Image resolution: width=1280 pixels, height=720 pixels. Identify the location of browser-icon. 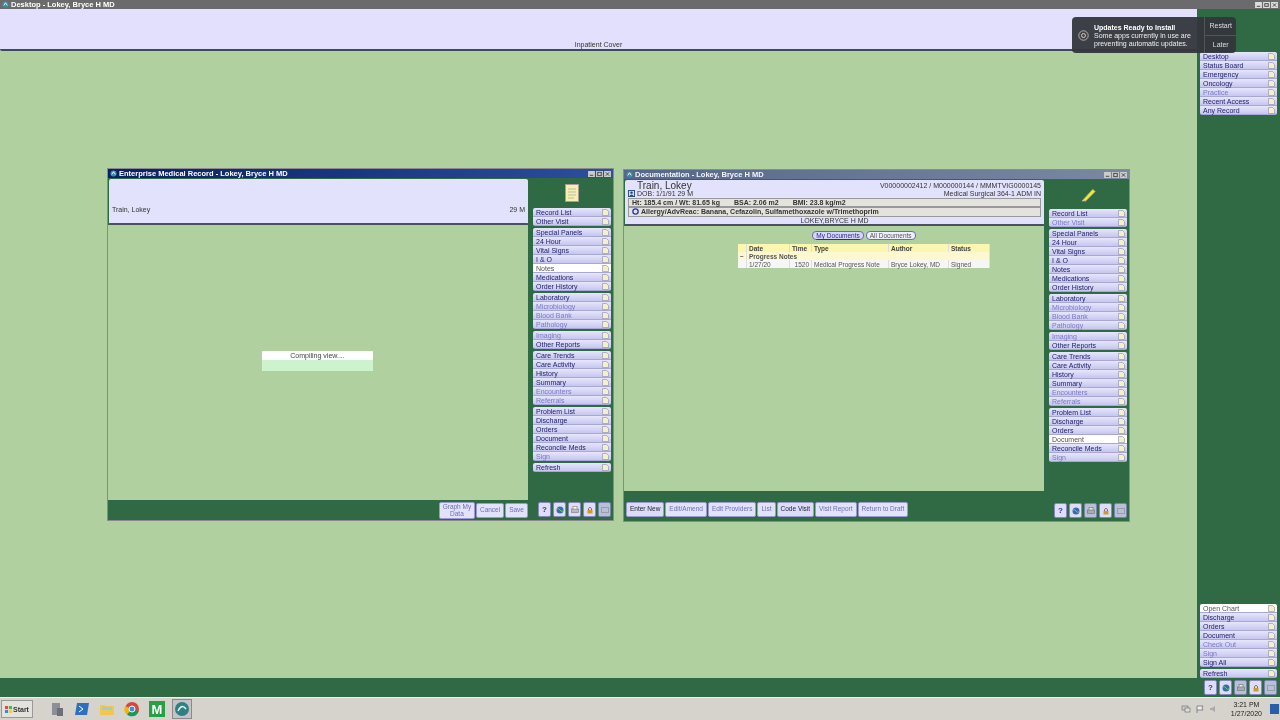
(131, 709).